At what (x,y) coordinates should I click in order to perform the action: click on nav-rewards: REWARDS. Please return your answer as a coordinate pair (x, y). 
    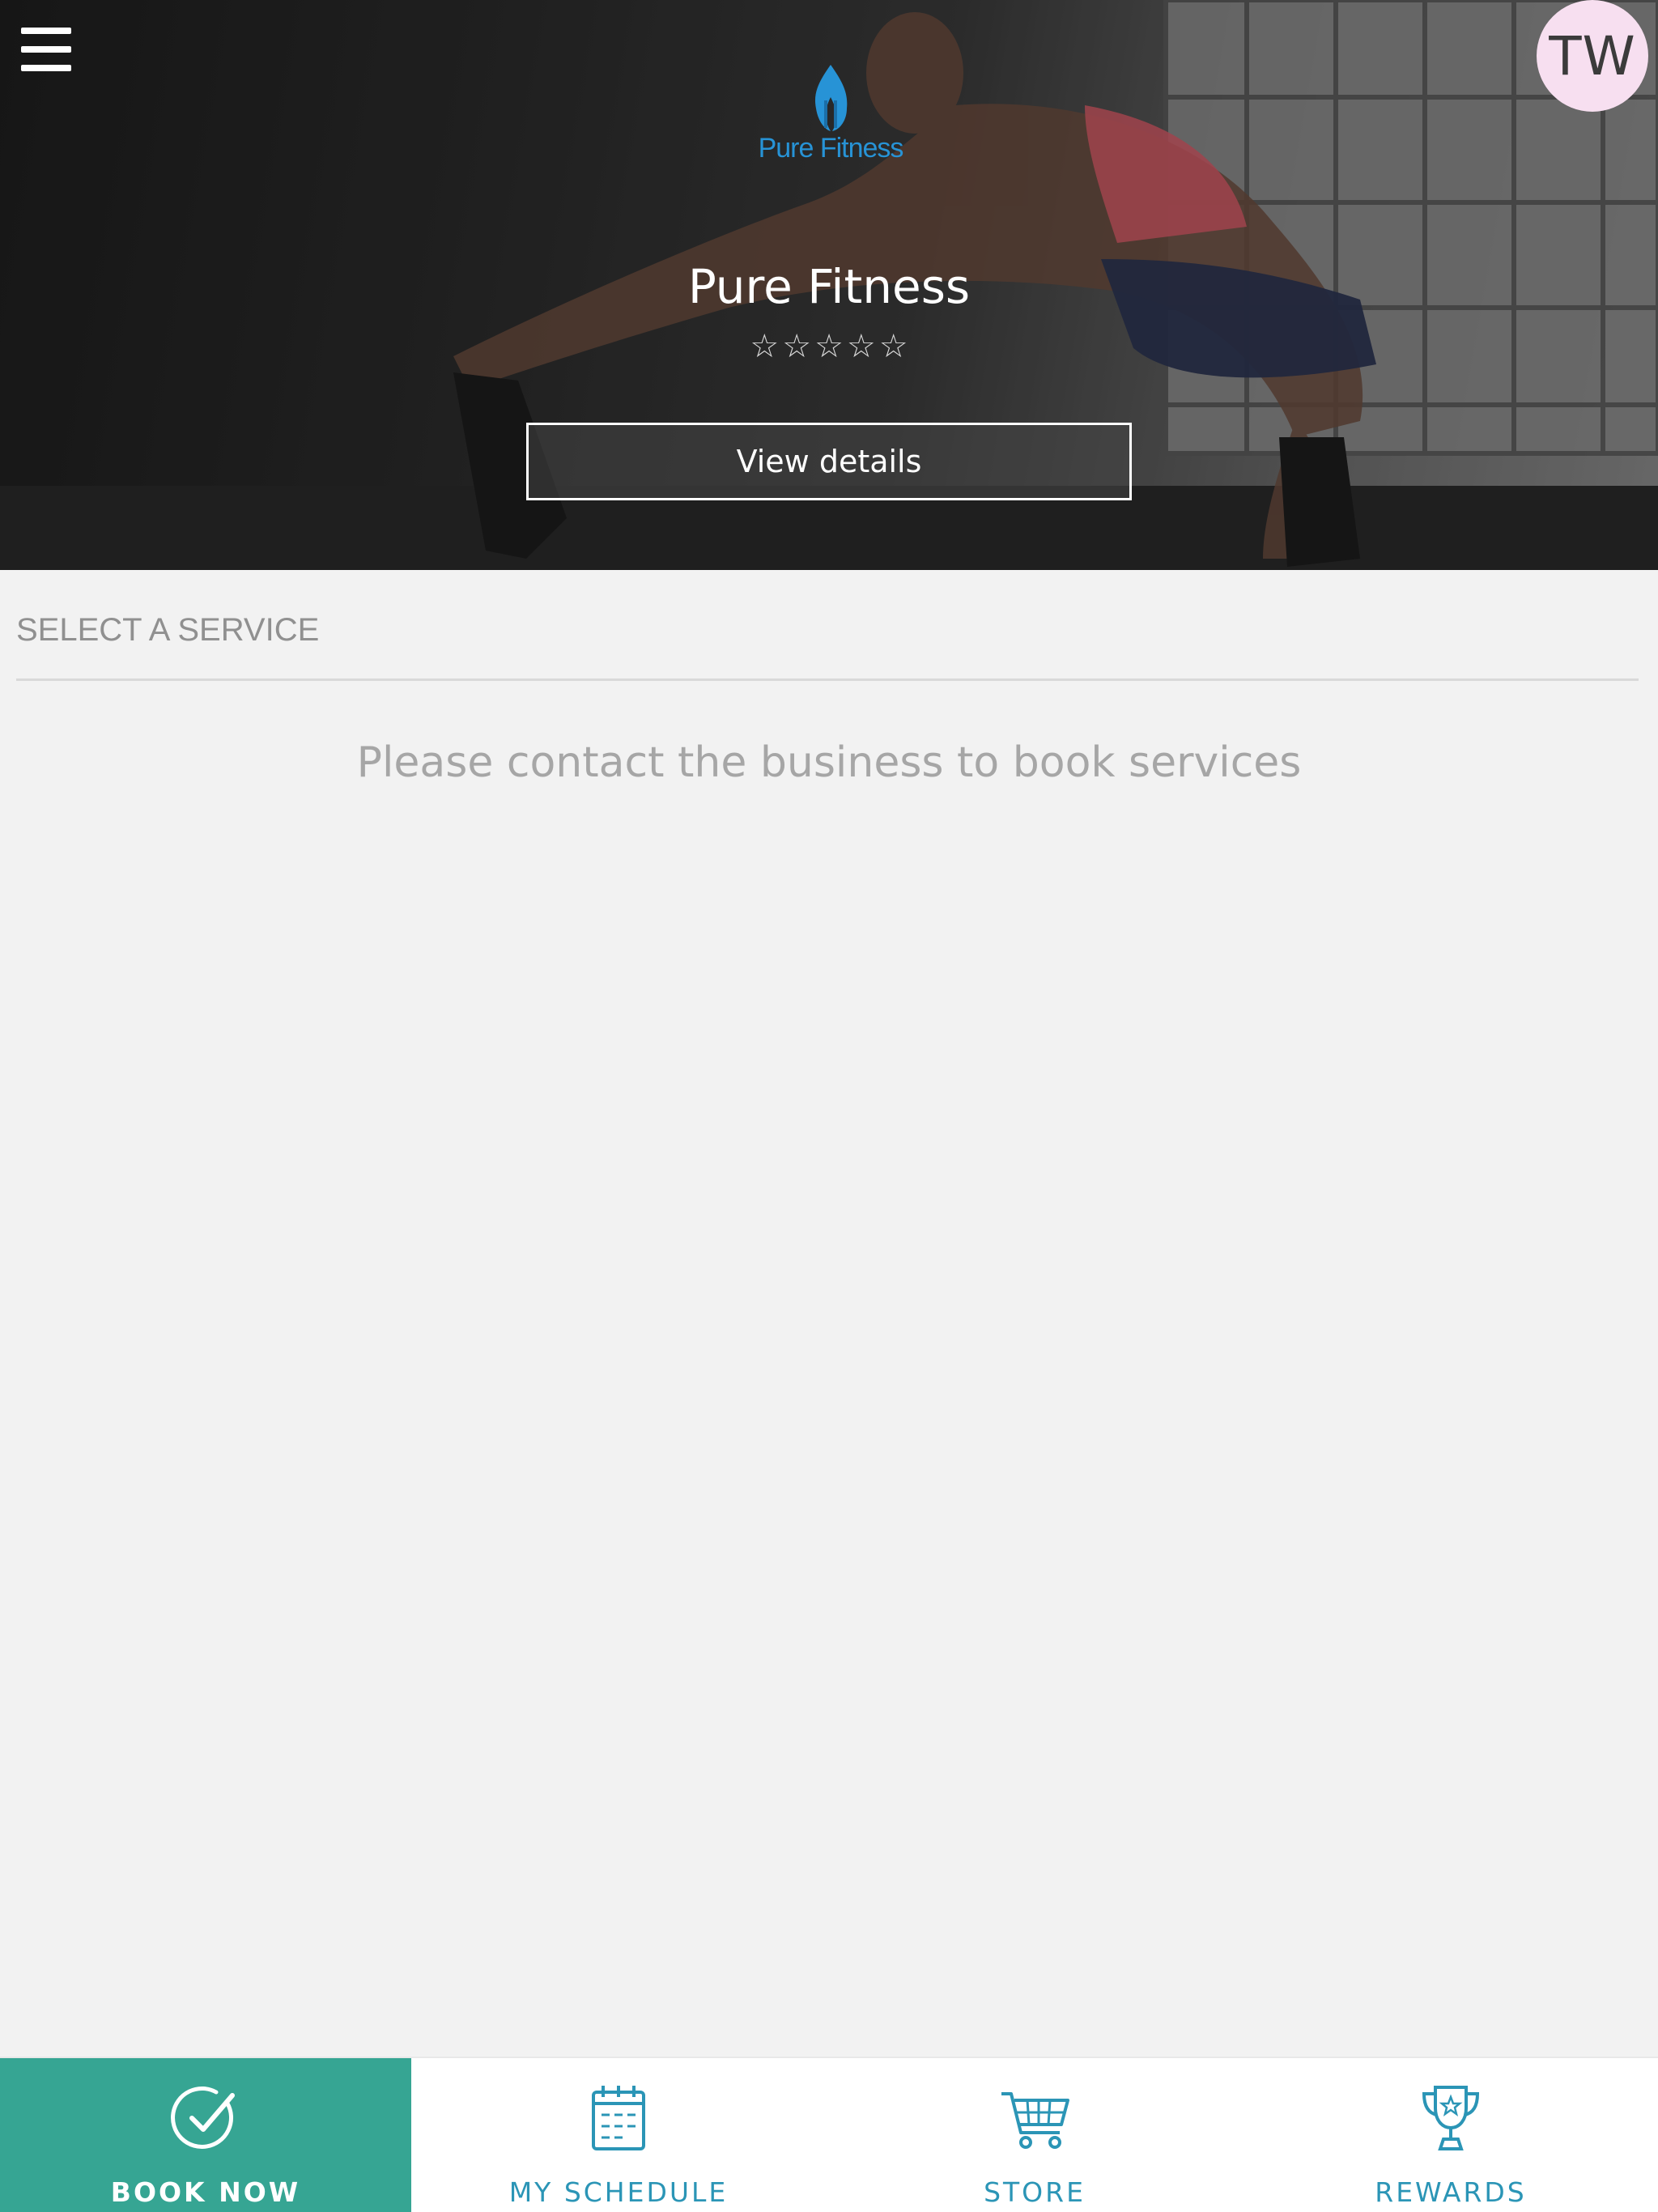
    Looking at the image, I should click on (1451, 2135).